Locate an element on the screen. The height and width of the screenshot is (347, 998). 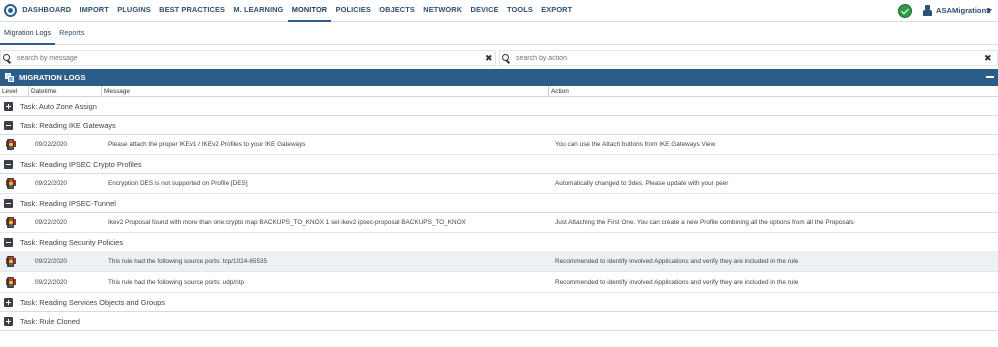
column-header-message: Message is located at coordinates (325, 91).